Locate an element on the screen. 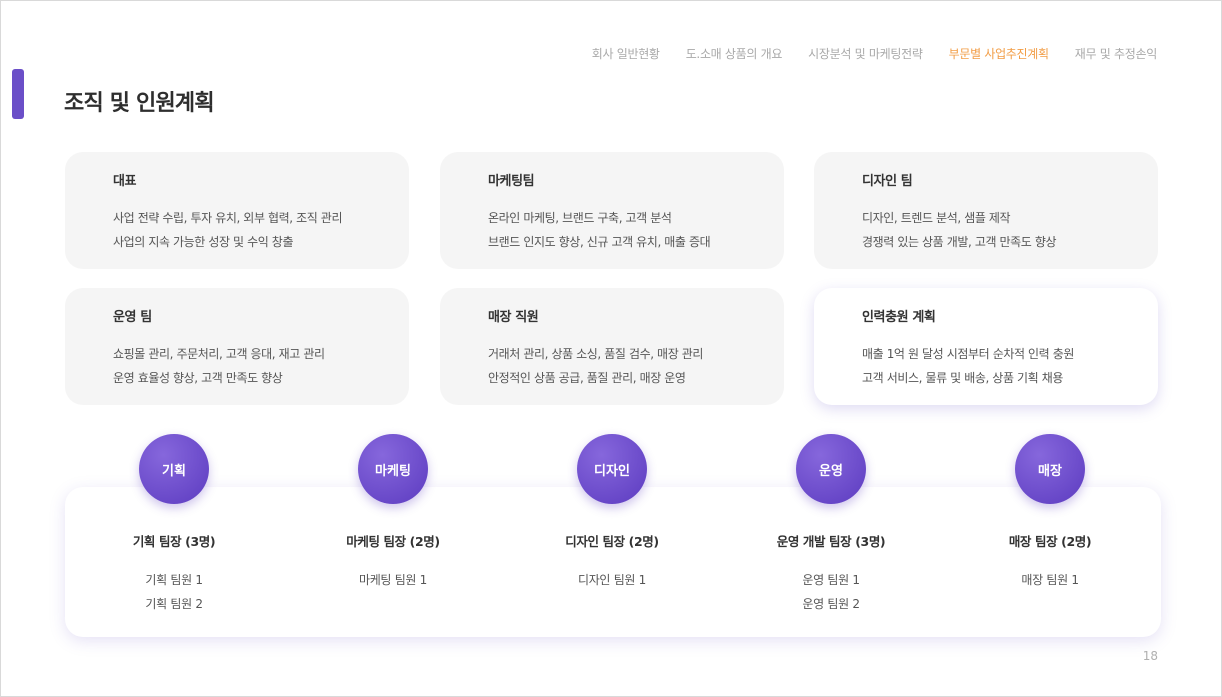 The image size is (1222, 697). card-title: 매장 직원 is located at coordinates (513, 317).